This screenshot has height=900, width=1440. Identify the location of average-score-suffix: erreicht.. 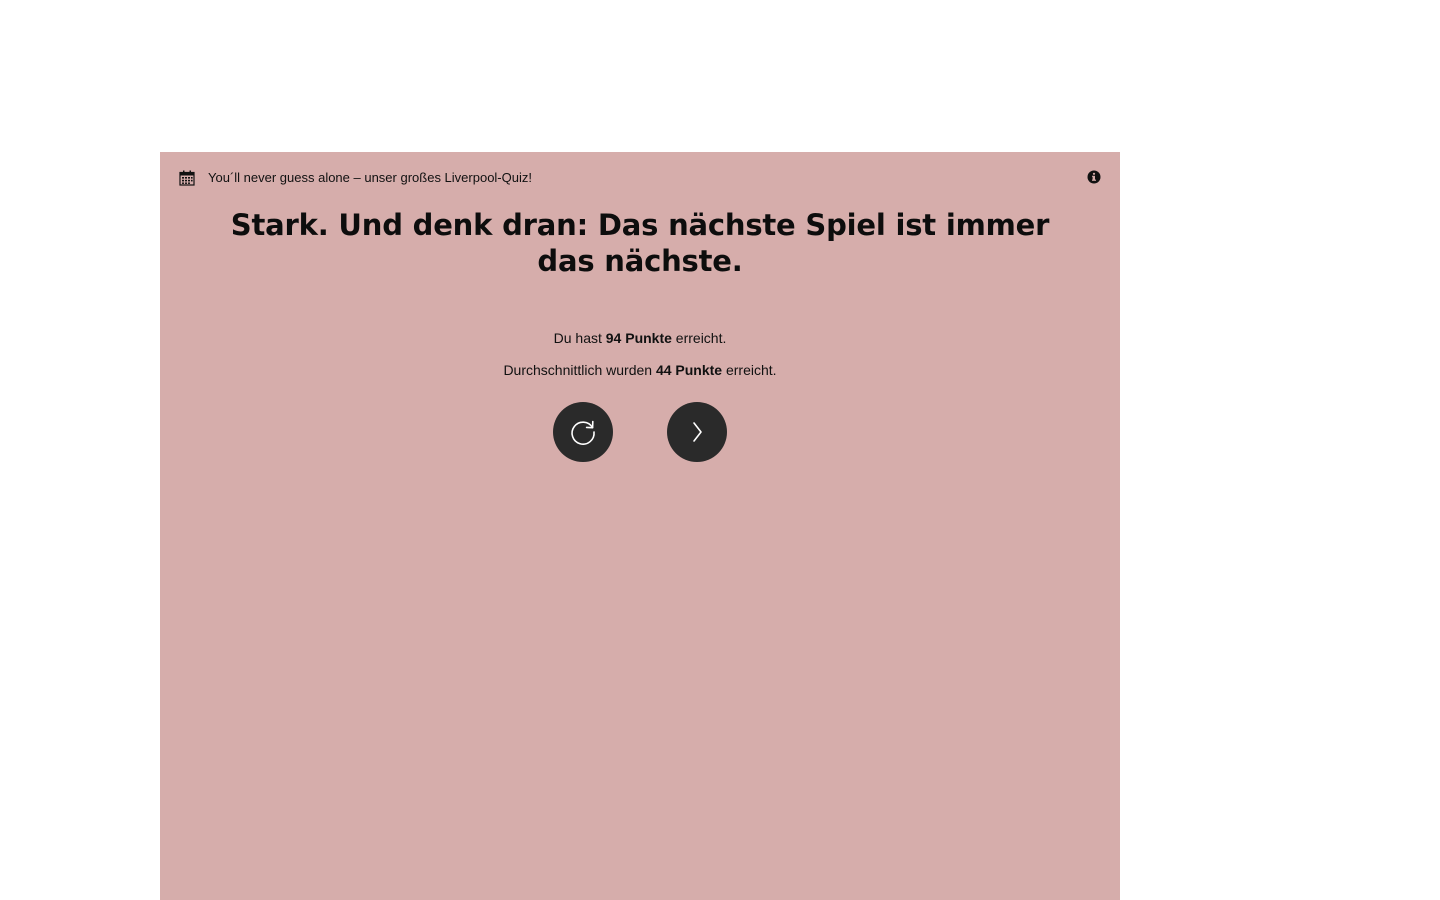
(749, 370).